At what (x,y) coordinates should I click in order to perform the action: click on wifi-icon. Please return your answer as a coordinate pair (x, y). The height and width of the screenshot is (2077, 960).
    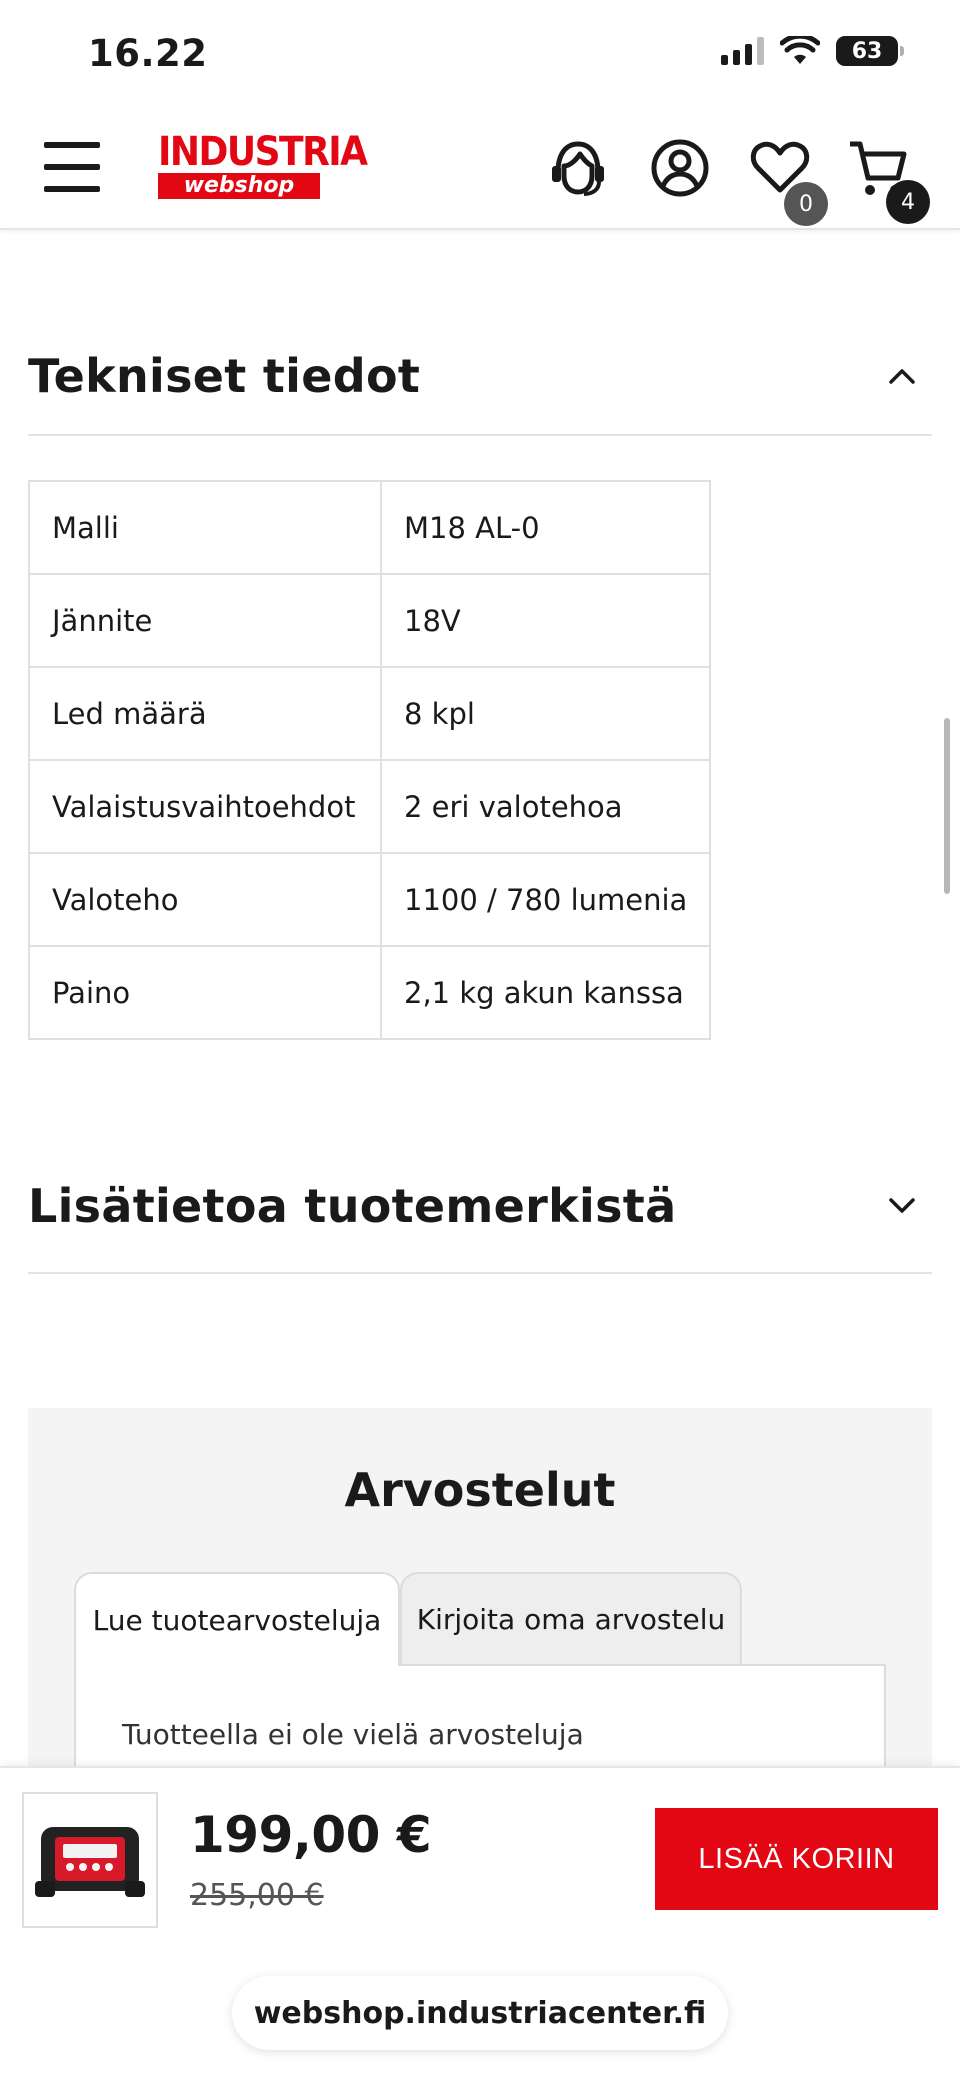
    Looking at the image, I should click on (800, 50).